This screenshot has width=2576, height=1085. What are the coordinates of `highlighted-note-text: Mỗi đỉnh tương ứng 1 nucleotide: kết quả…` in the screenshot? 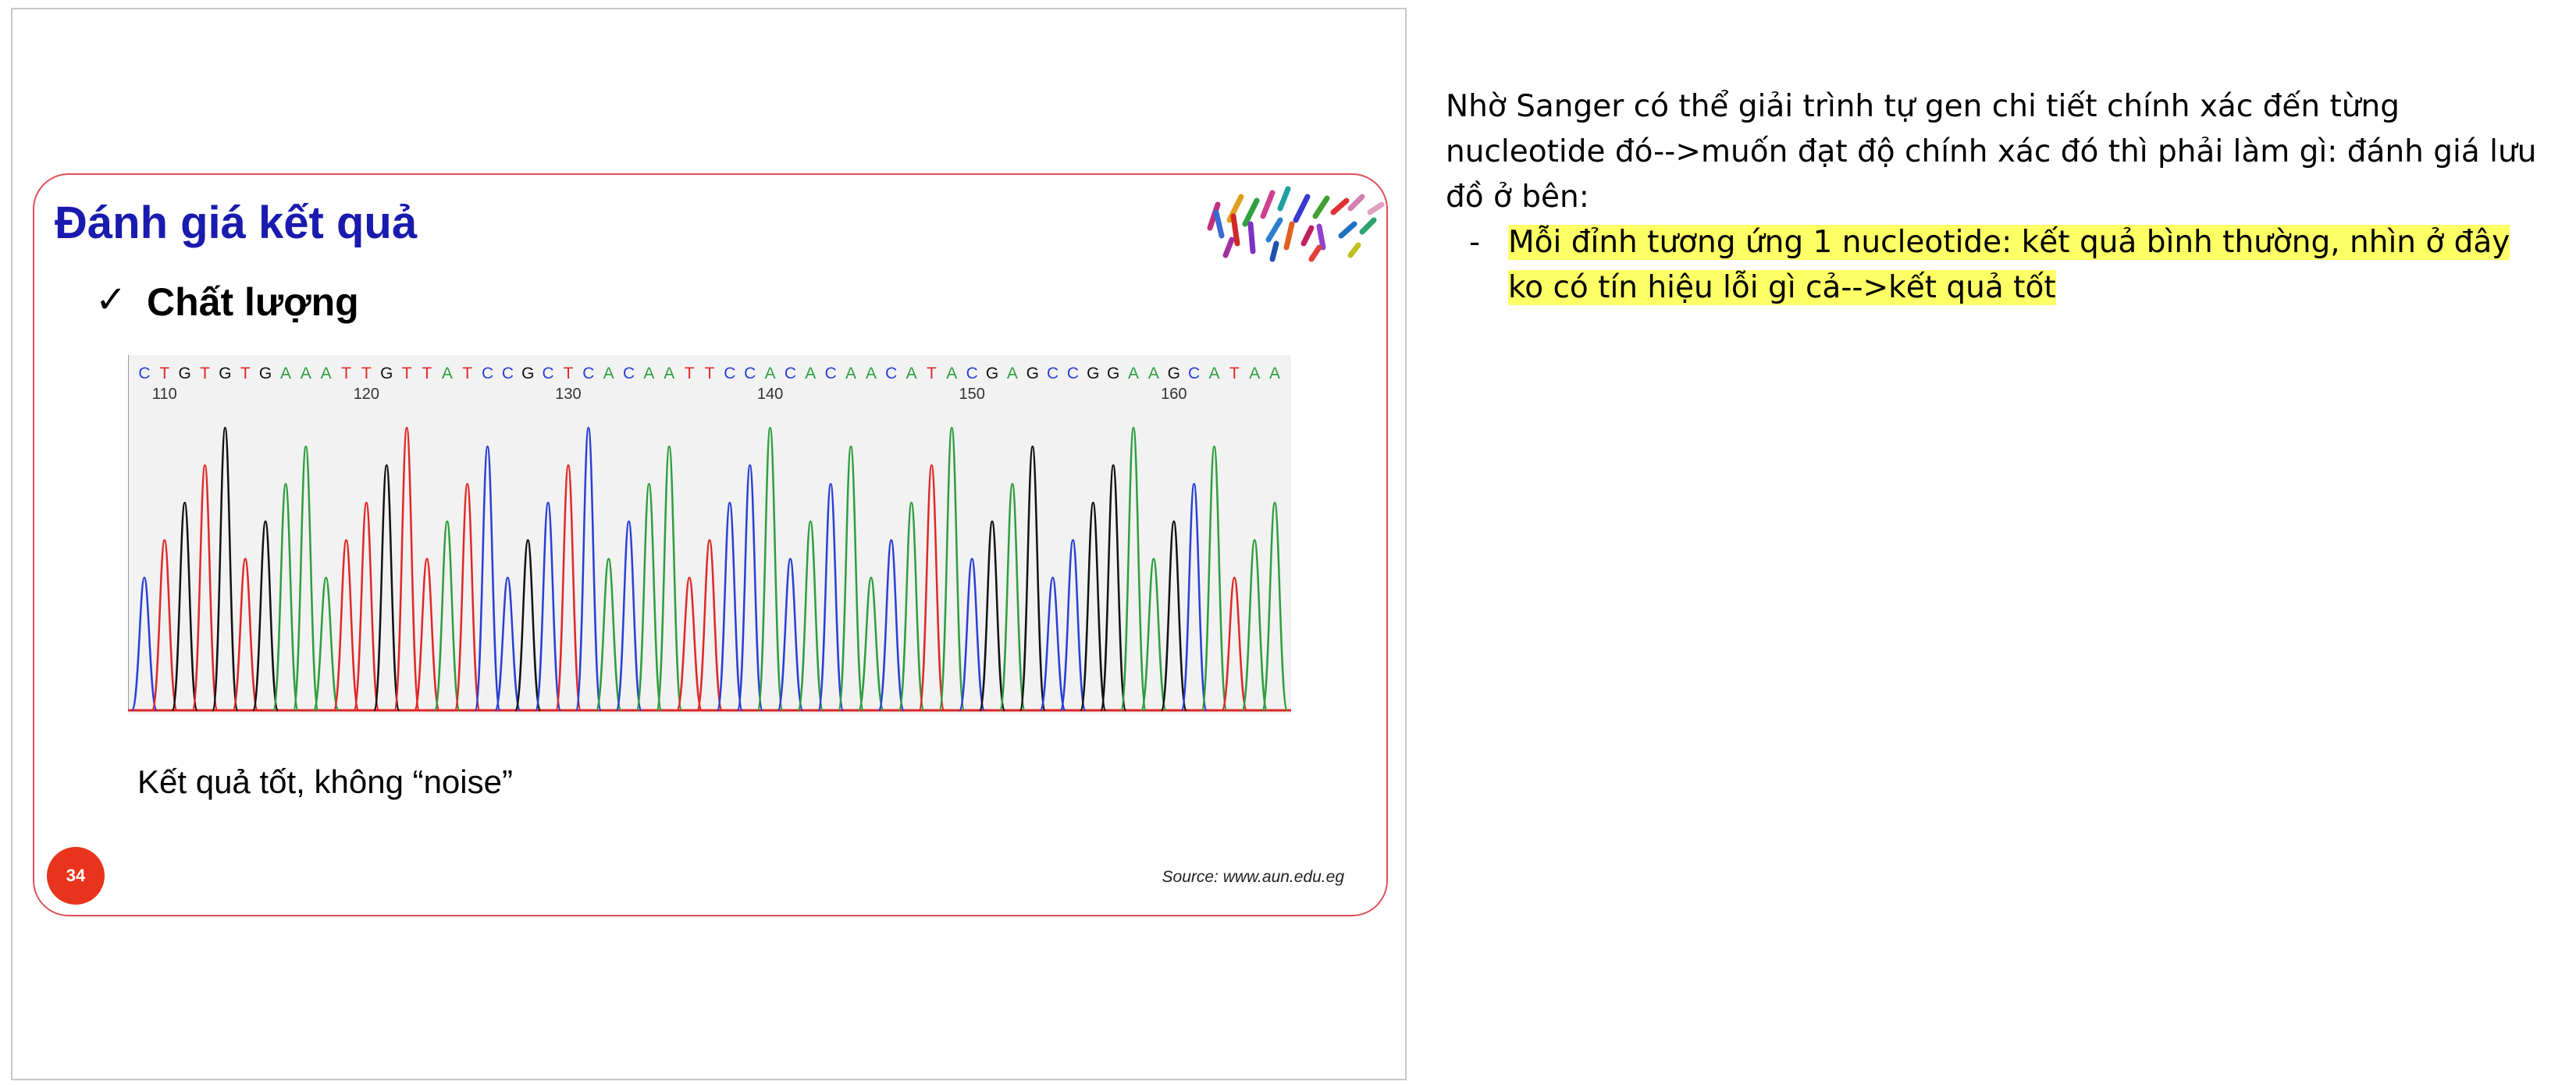 It's located at (2009, 265).